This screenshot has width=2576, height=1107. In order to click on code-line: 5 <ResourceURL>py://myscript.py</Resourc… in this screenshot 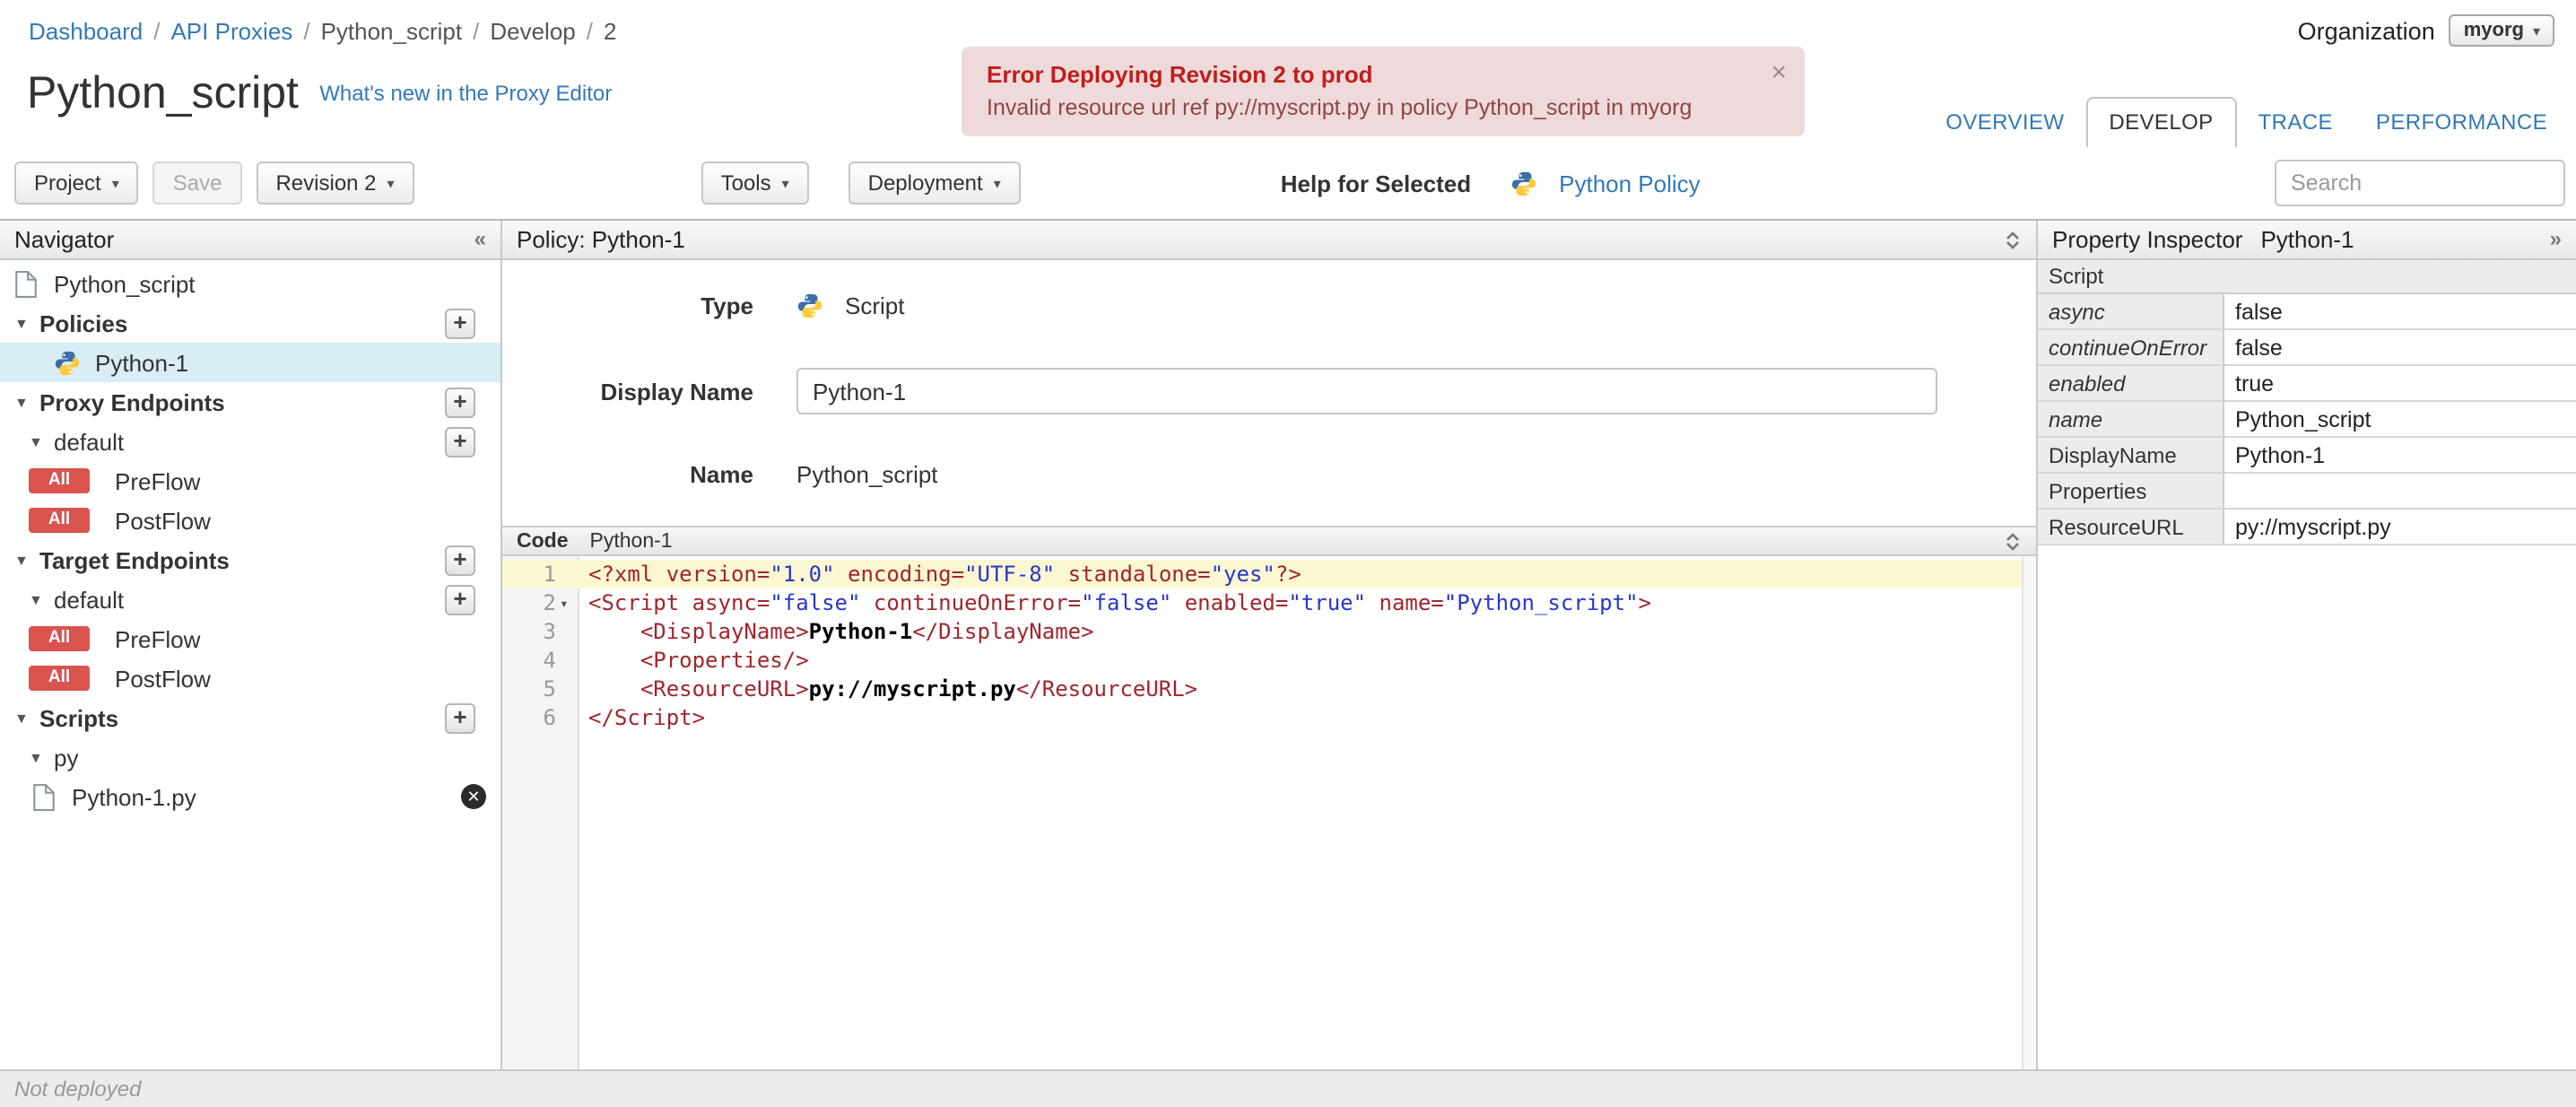, I will do `click(1269, 689)`.